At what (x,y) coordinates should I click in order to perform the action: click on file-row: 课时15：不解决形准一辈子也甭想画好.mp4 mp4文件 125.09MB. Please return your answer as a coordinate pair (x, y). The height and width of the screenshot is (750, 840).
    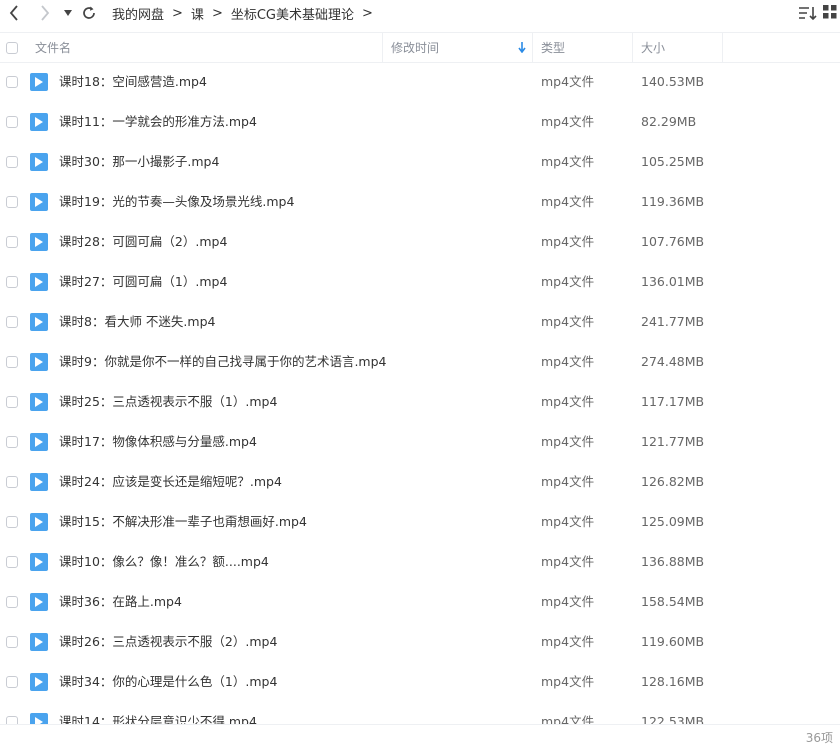
    Looking at the image, I should click on (420, 522).